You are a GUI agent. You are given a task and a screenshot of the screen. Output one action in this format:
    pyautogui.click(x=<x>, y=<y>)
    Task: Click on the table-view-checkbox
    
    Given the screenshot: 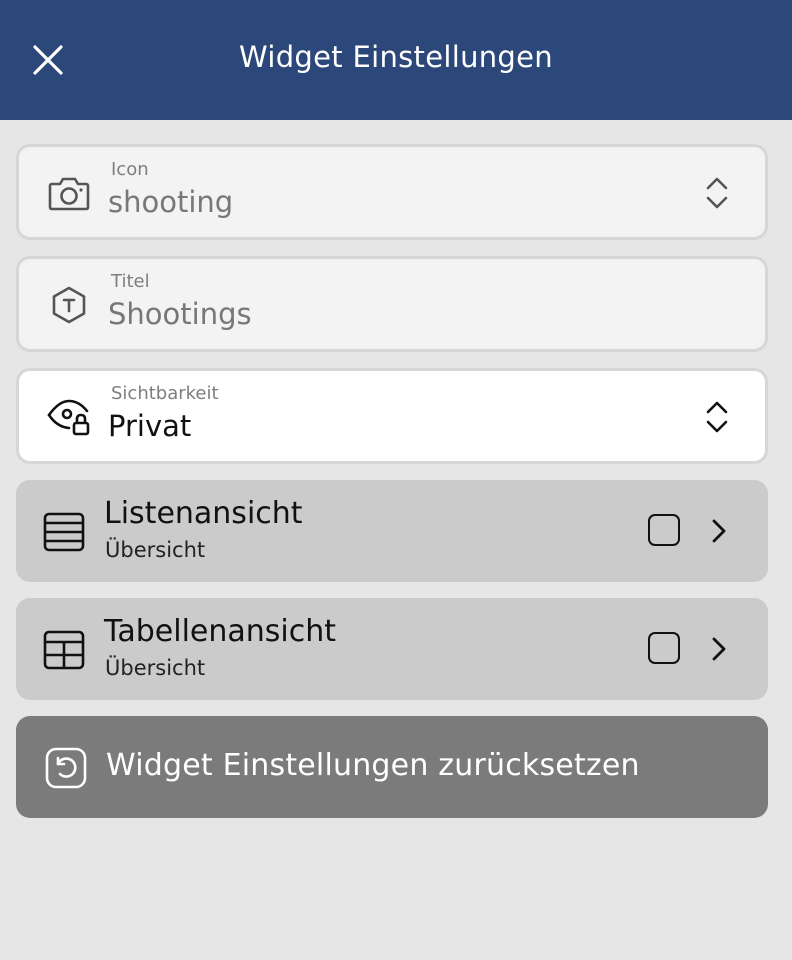 What is the action you would take?
    pyautogui.click(x=664, y=648)
    